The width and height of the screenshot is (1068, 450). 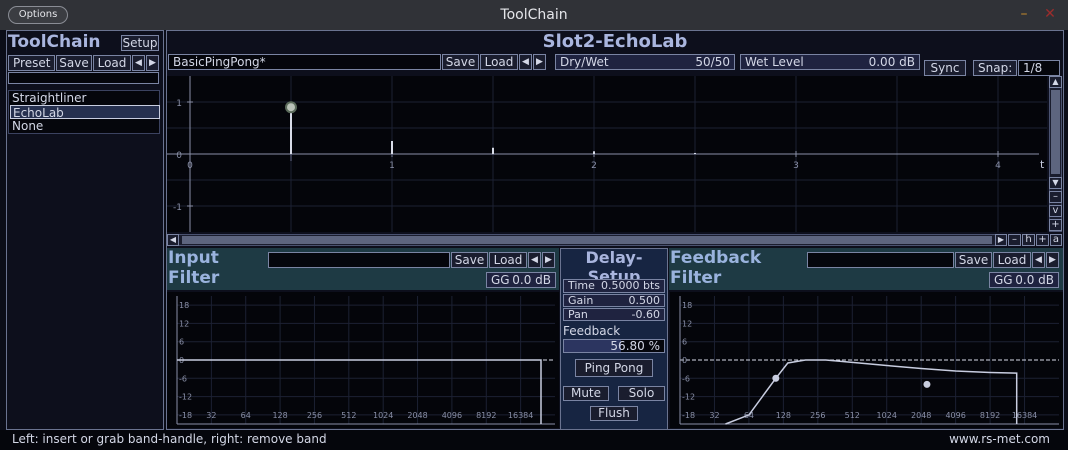 What do you see at coordinates (1055, 211) in the screenshot?
I see `echo-vzoom-fit-icon: v` at bounding box center [1055, 211].